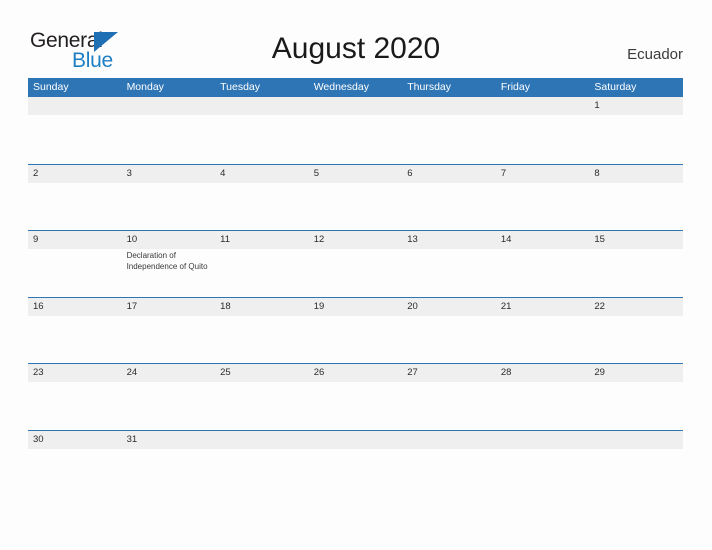  Describe the element at coordinates (167, 261) in the screenshot. I see `holiday-label: Declaration of Independence of Quito` at that location.